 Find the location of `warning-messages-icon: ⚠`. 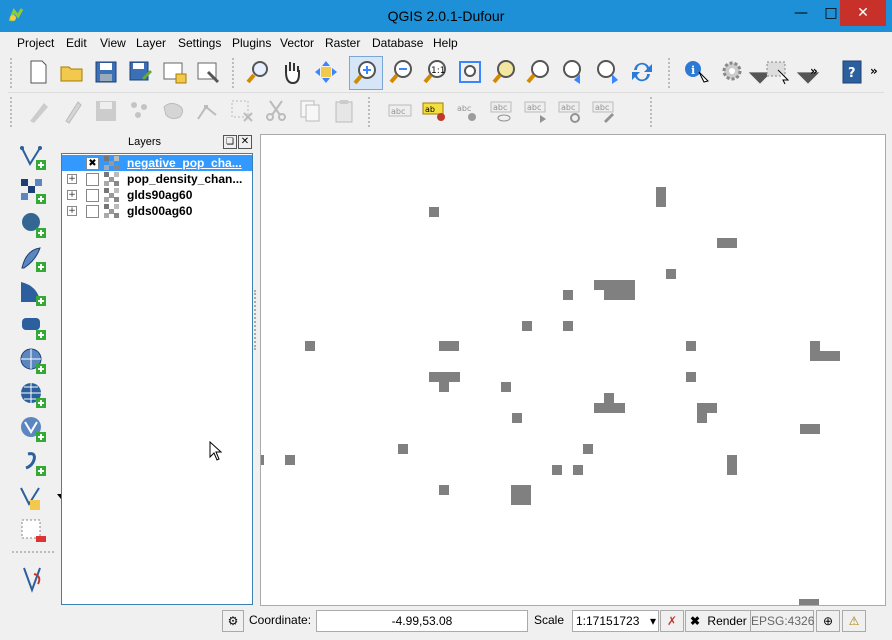

warning-messages-icon: ⚠ is located at coordinates (854, 621).